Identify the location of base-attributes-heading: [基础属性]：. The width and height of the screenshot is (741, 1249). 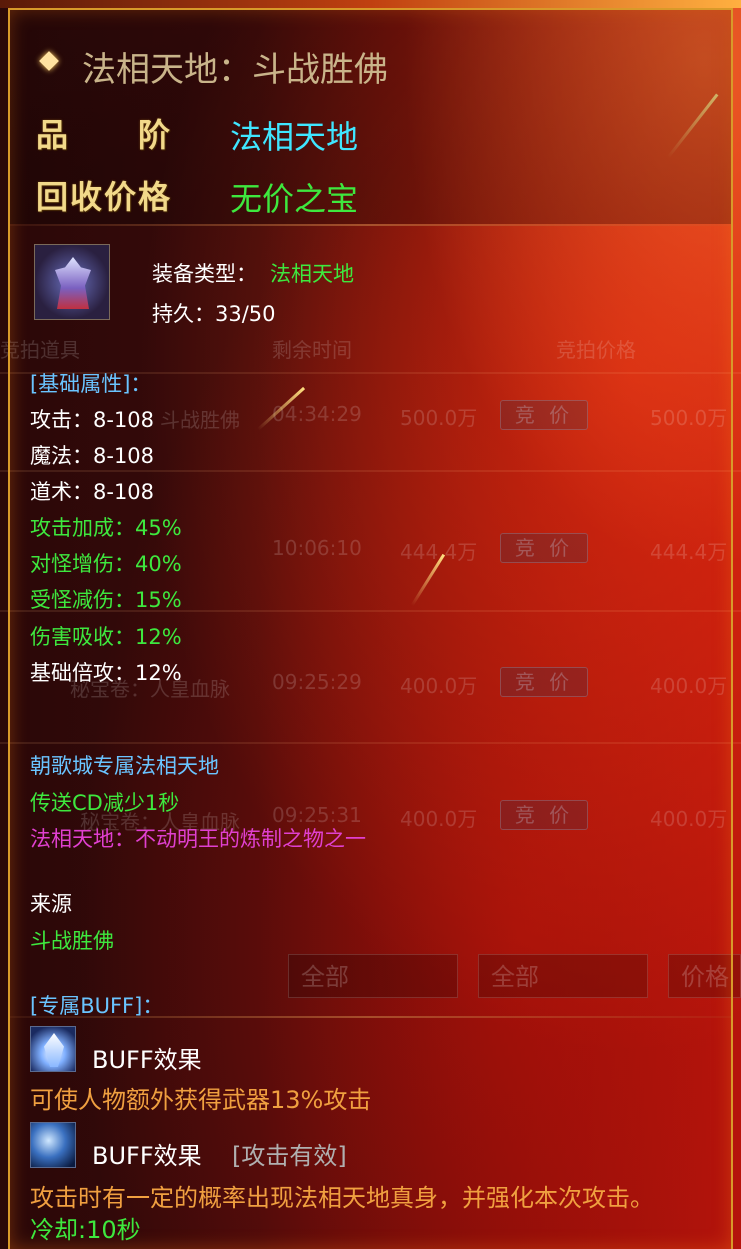
(91, 384).